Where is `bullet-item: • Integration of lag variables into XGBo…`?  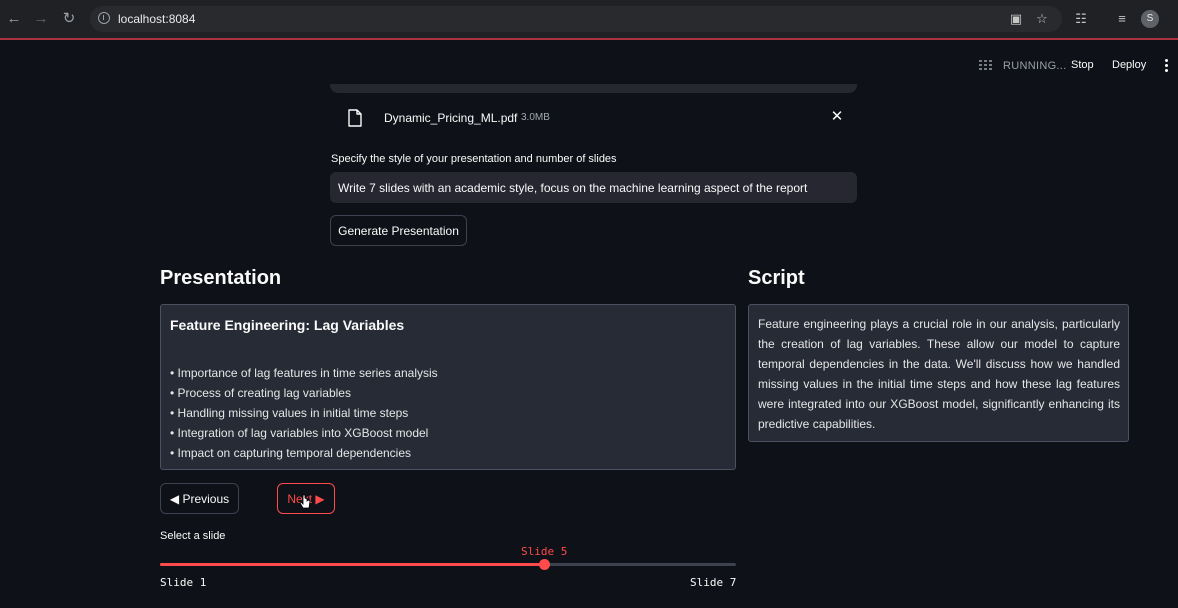 bullet-item: • Integration of lag variables into XGBo… is located at coordinates (299, 433).